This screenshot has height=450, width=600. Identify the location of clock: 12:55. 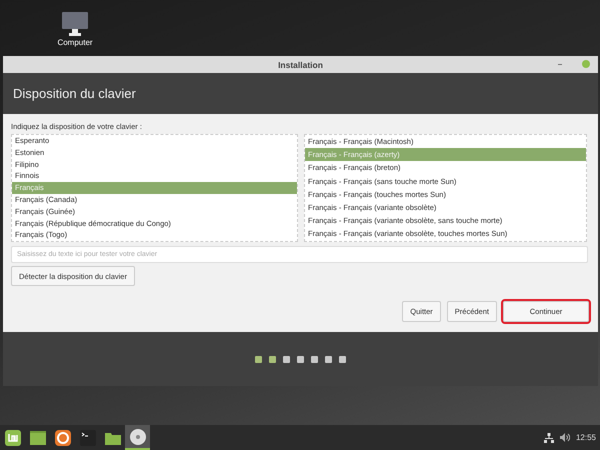
(586, 437).